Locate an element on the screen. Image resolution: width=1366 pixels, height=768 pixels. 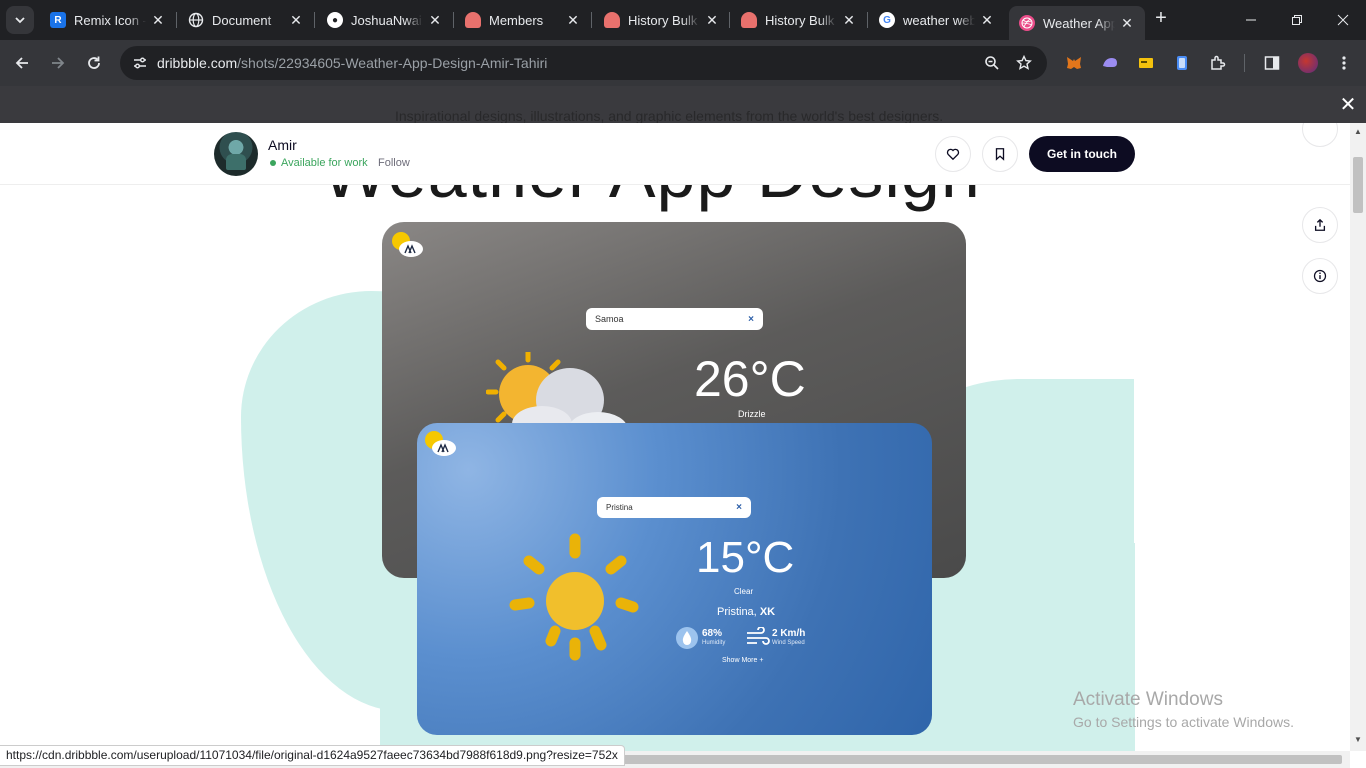
info-icon is located at coordinates (1320, 276).